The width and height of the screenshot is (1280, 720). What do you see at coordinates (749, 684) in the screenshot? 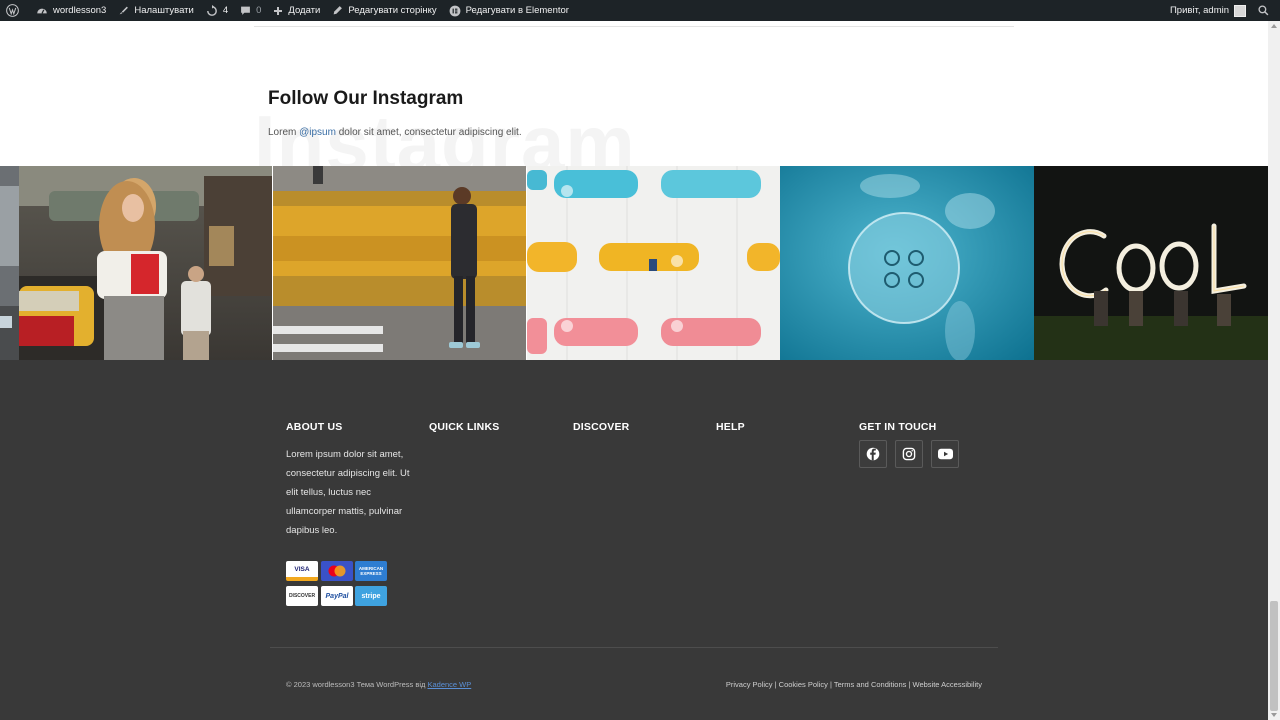
I see `privacy-policy-link: Privacy Policy` at bounding box center [749, 684].